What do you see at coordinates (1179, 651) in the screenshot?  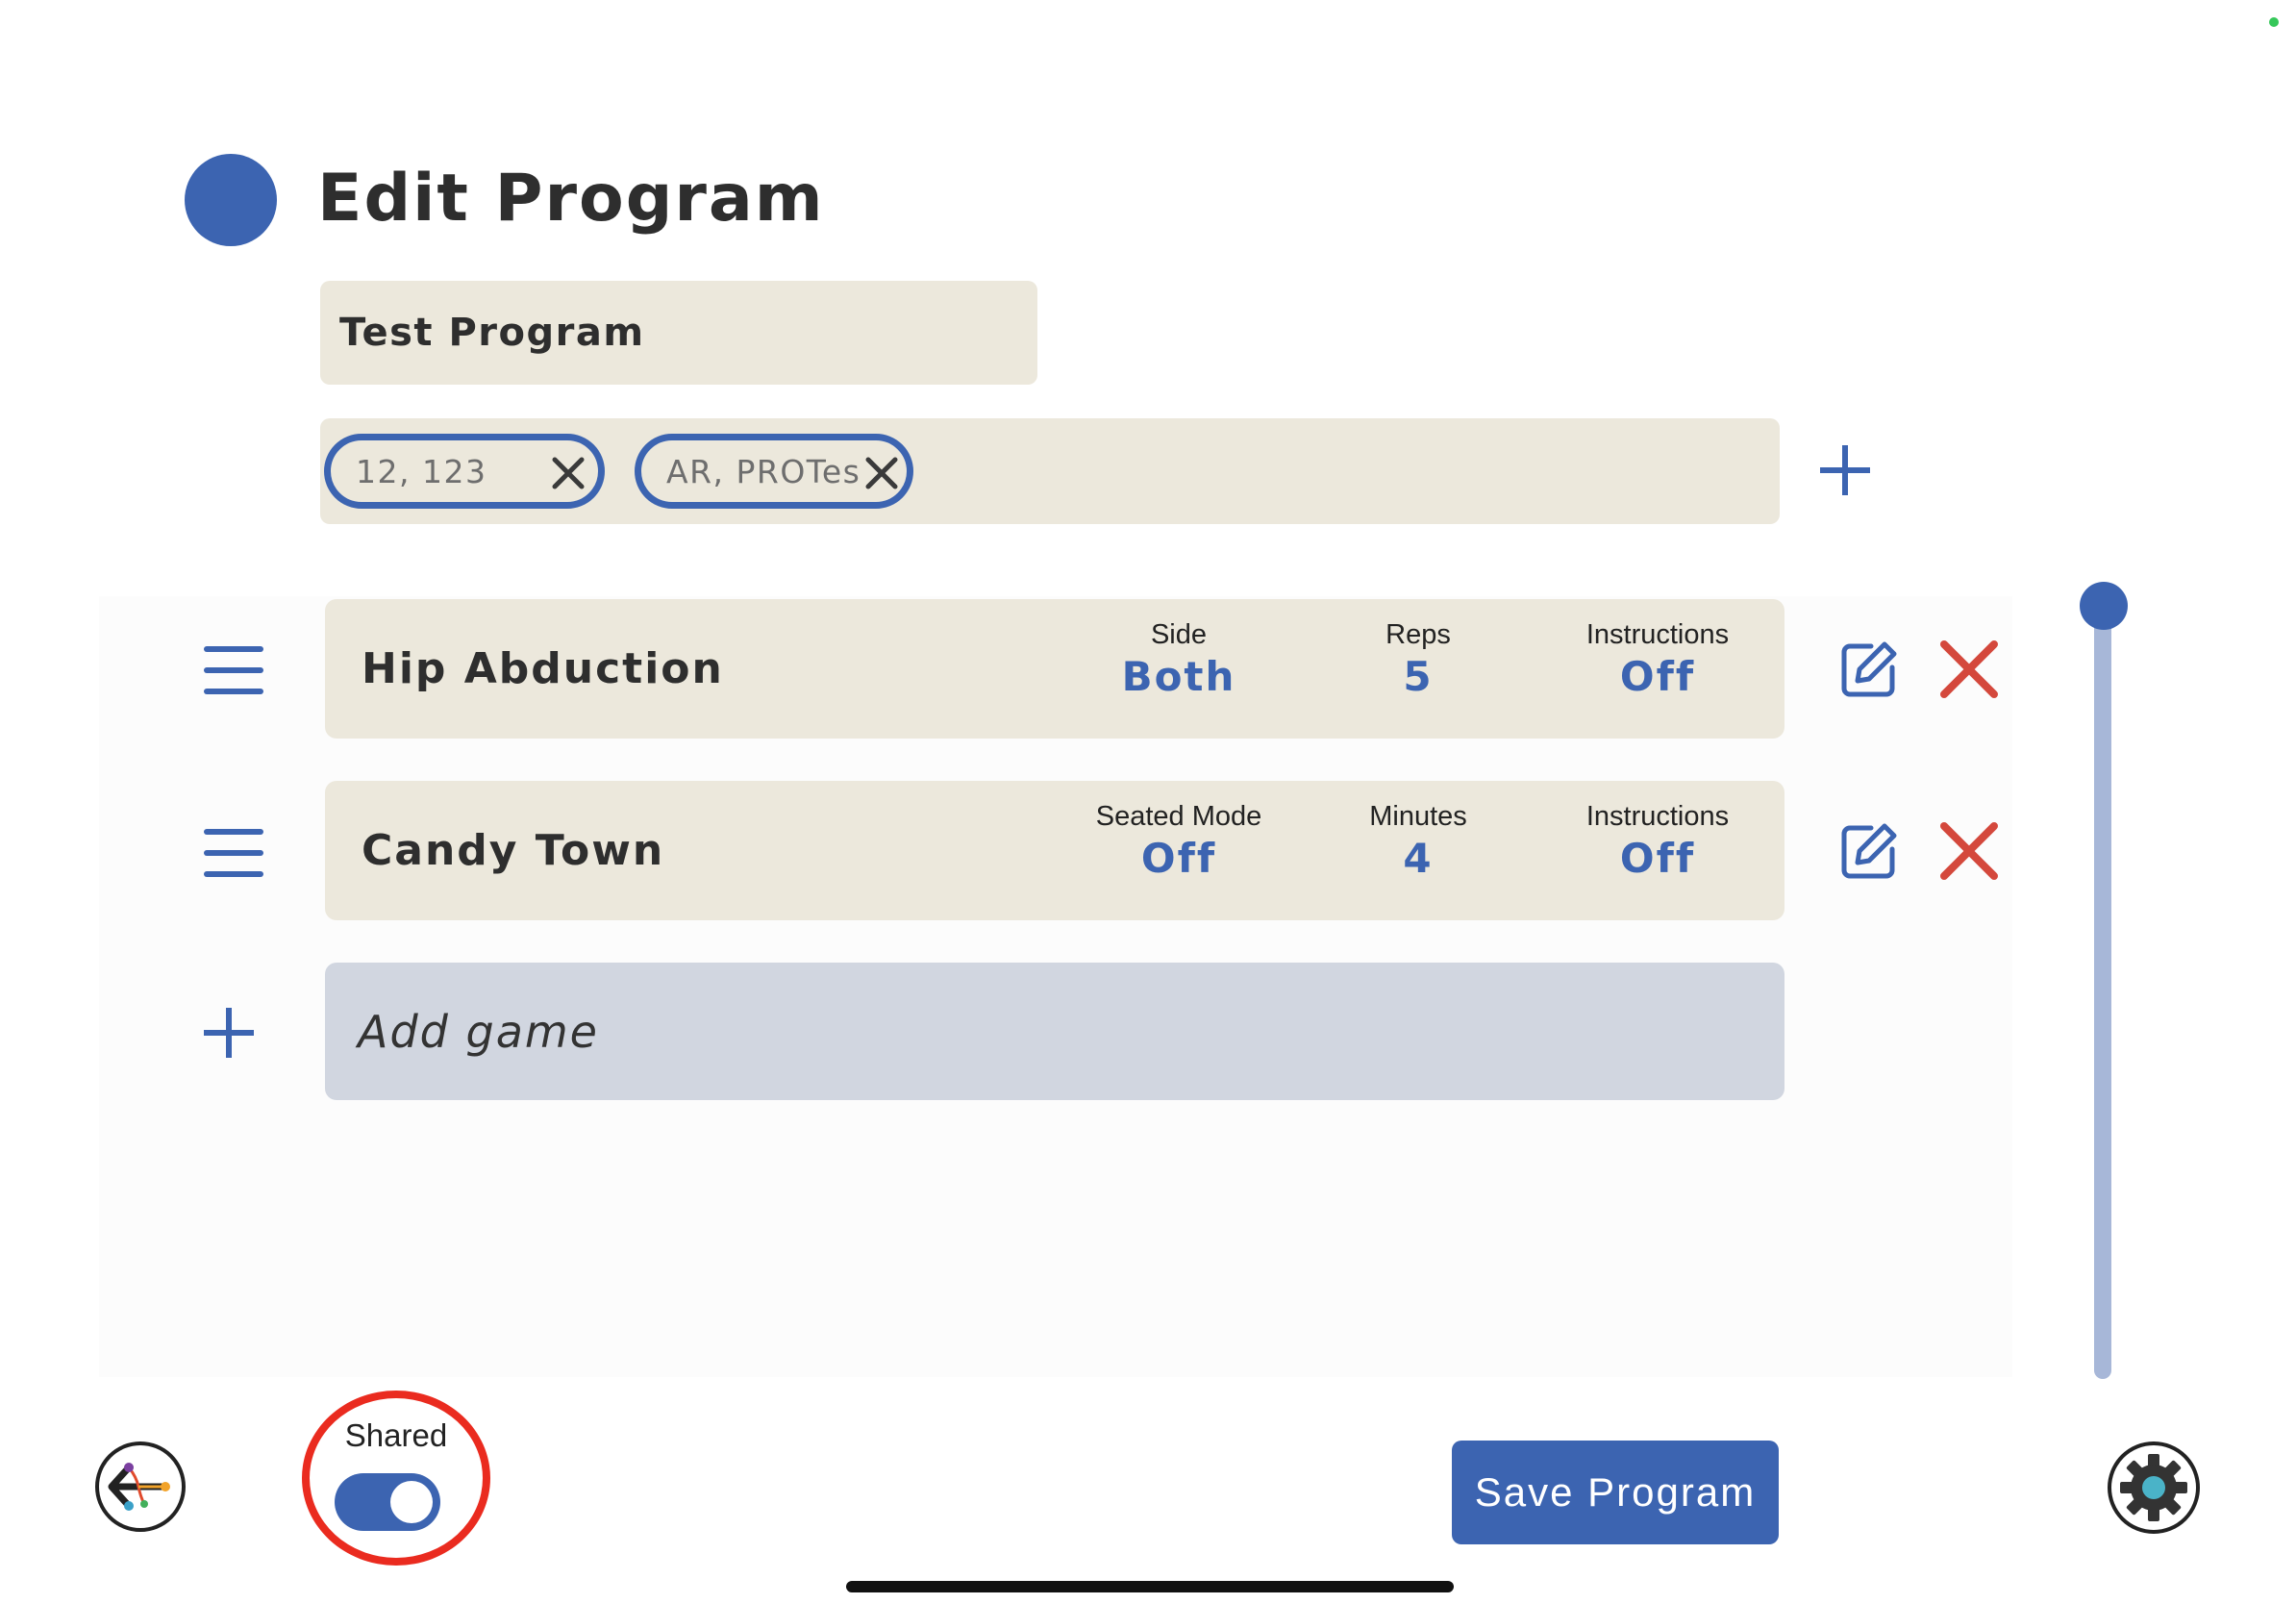 I see `exercise-field: Side Both` at bounding box center [1179, 651].